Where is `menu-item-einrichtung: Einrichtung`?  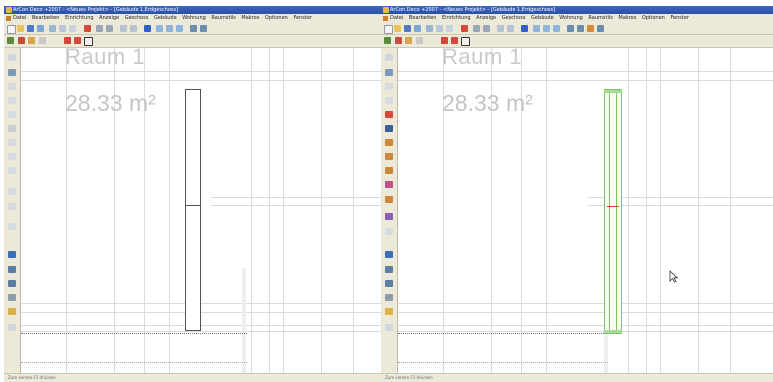
menu-item-einrichtung: Einrichtung is located at coordinates (456, 18).